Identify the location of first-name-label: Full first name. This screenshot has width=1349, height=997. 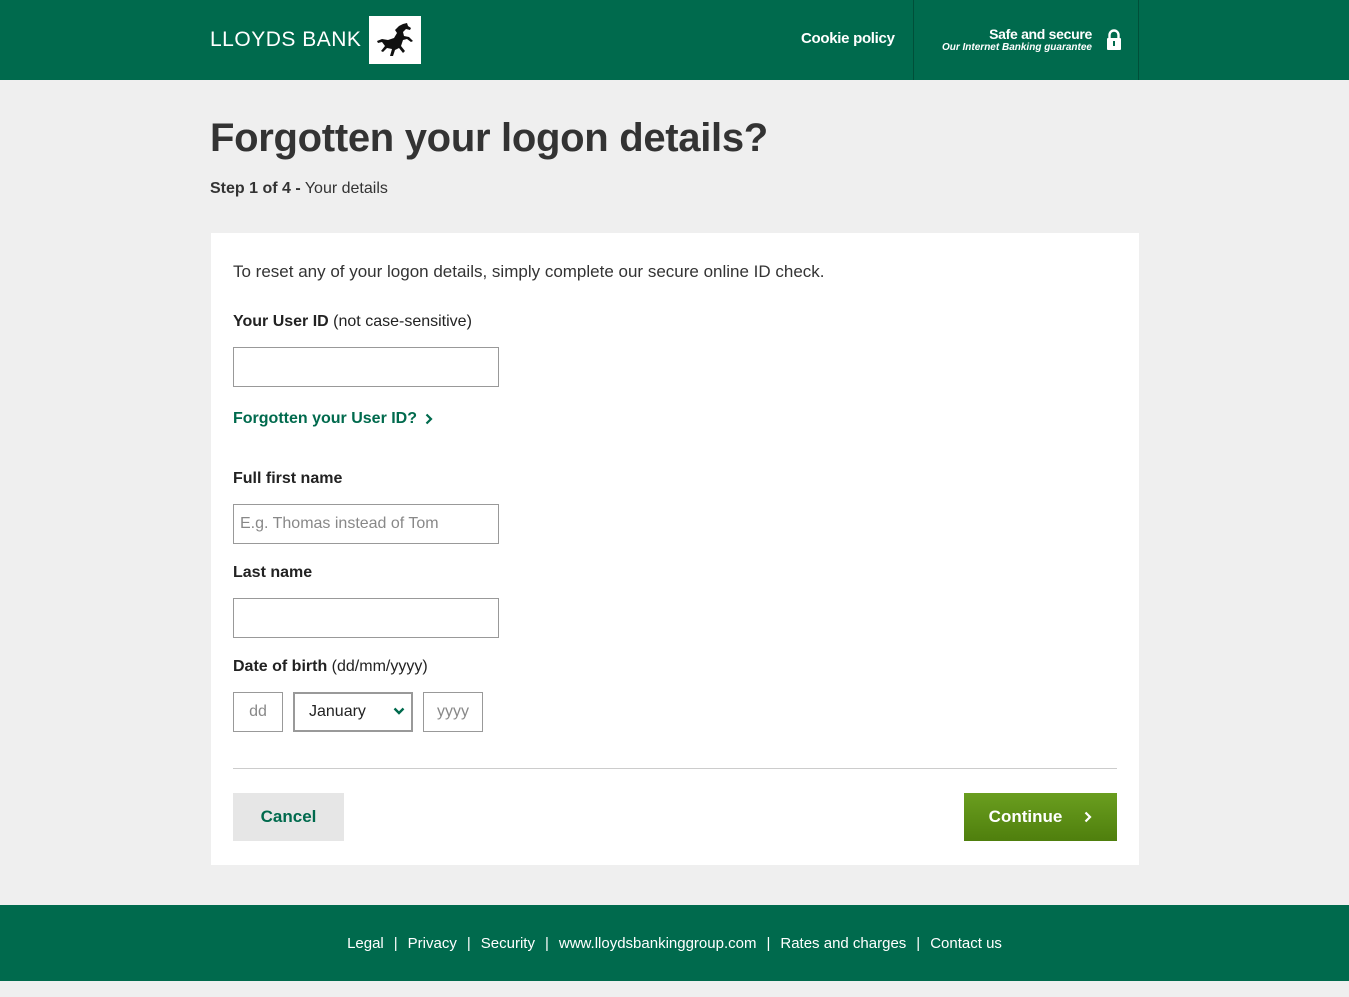
(287, 479).